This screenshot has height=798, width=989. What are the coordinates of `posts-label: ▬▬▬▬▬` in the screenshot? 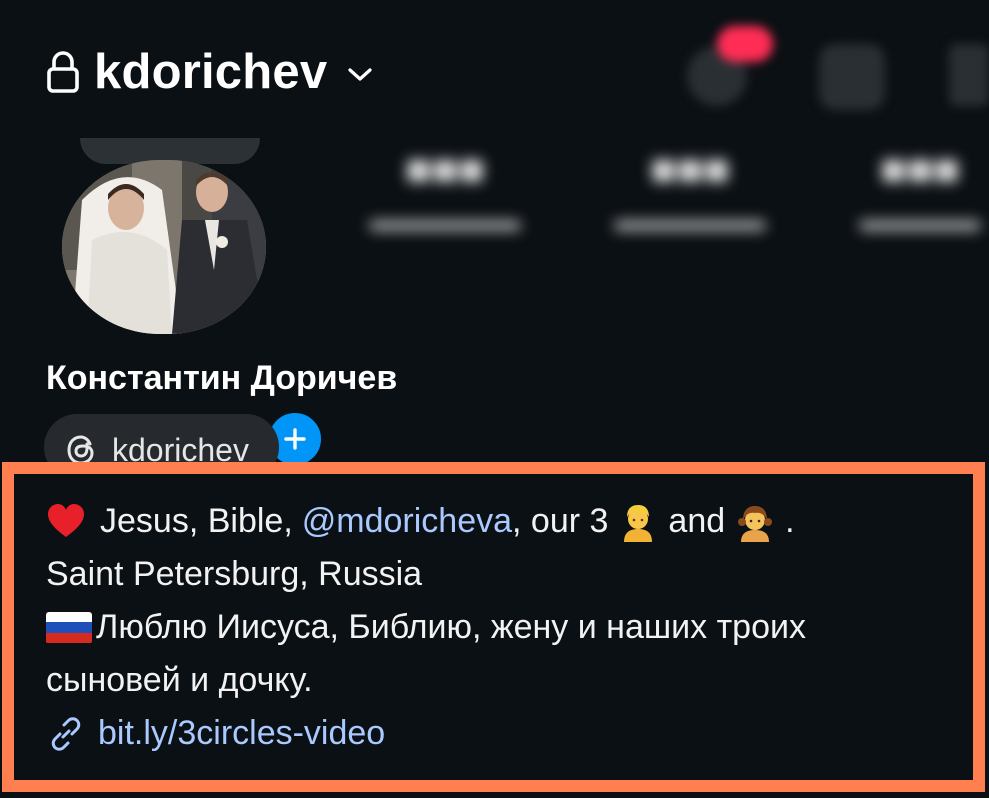 It's located at (445, 220).